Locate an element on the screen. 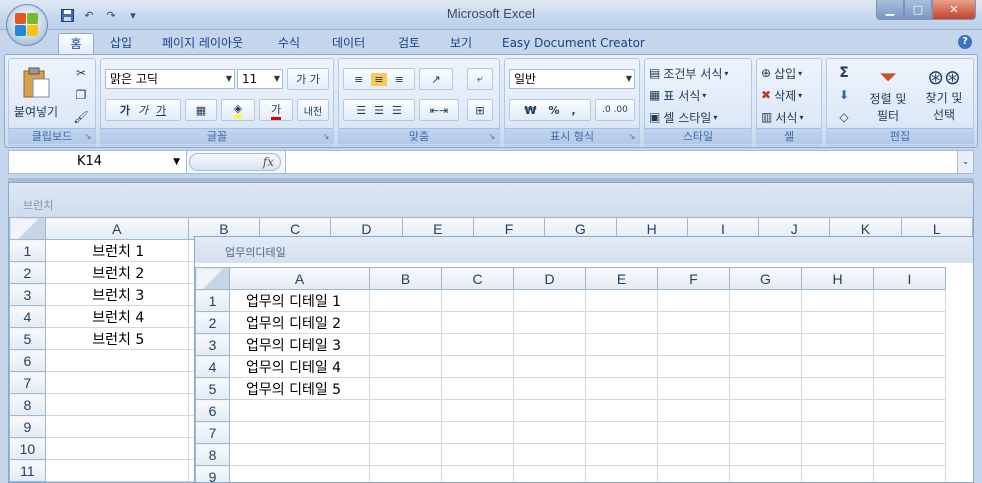 Image resolution: width=982 pixels, height=483 pixels. font-color-button: 가 is located at coordinates (276, 110).